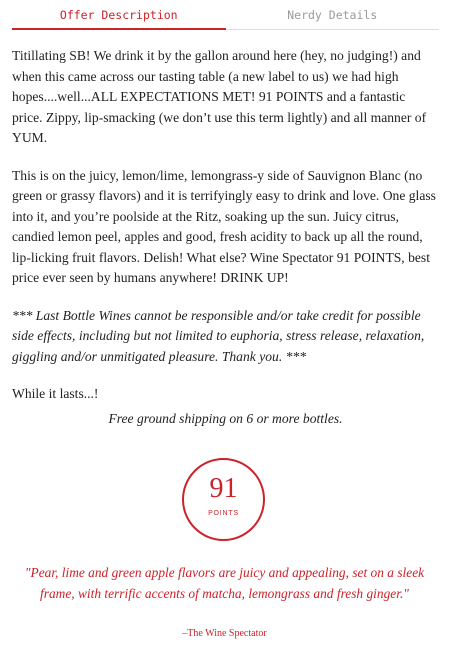 The width and height of the screenshot is (449, 648). Describe the element at coordinates (55, 393) in the screenshot. I see `while-it-lasts-text: While it lasts...!` at that location.